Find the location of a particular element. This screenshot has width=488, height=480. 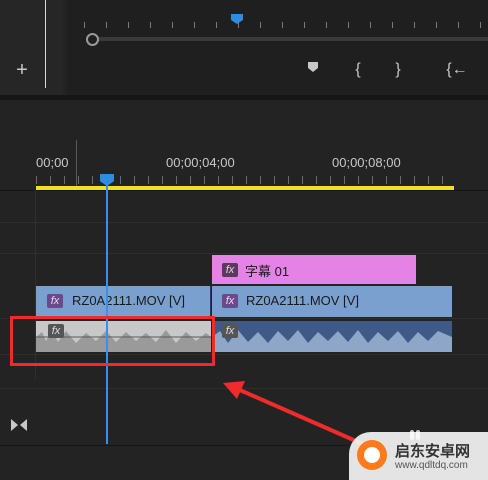

highlight-box is located at coordinates (112, 341).